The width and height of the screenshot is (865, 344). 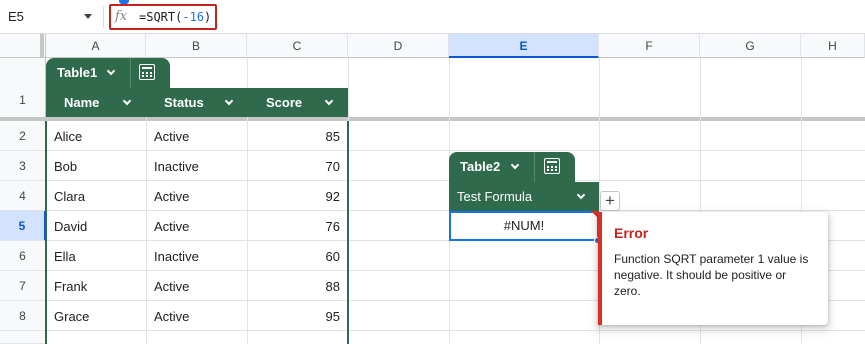 I want to click on cell-name: Grace, so click(x=71, y=316).